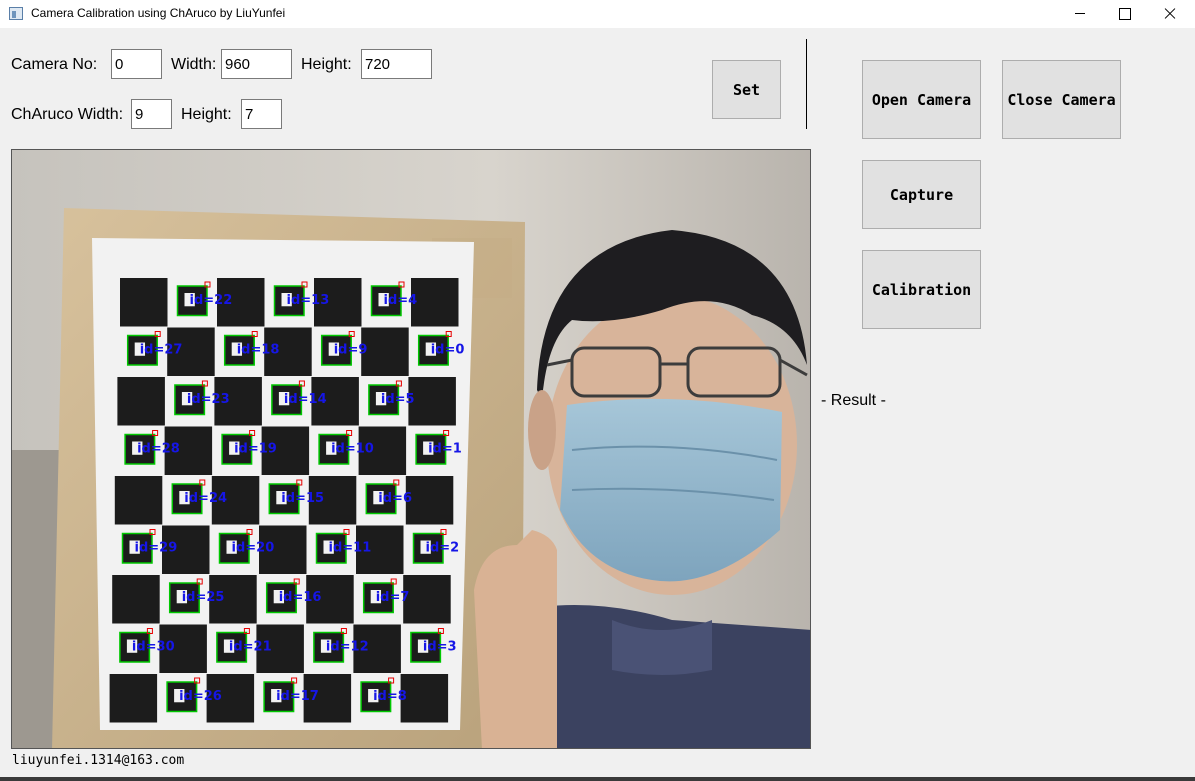  I want to click on window-bottom-edge, so click(597, 779).